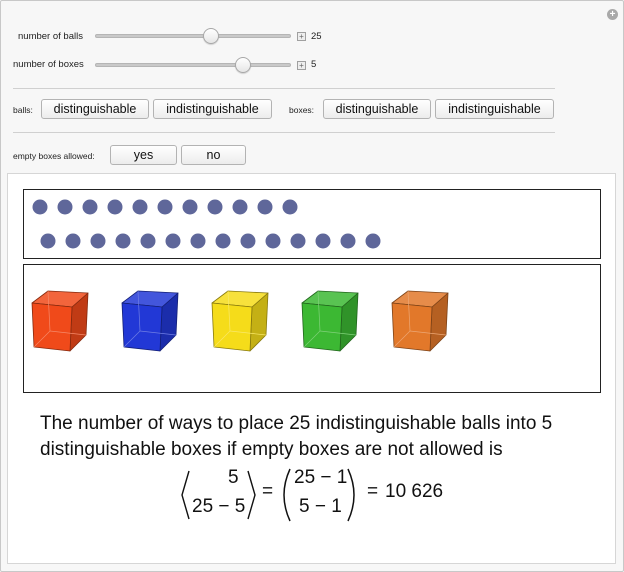 The height and width of the screenshot is (572, 624). I want to click on empty-no-button: no, so click(213, 155).